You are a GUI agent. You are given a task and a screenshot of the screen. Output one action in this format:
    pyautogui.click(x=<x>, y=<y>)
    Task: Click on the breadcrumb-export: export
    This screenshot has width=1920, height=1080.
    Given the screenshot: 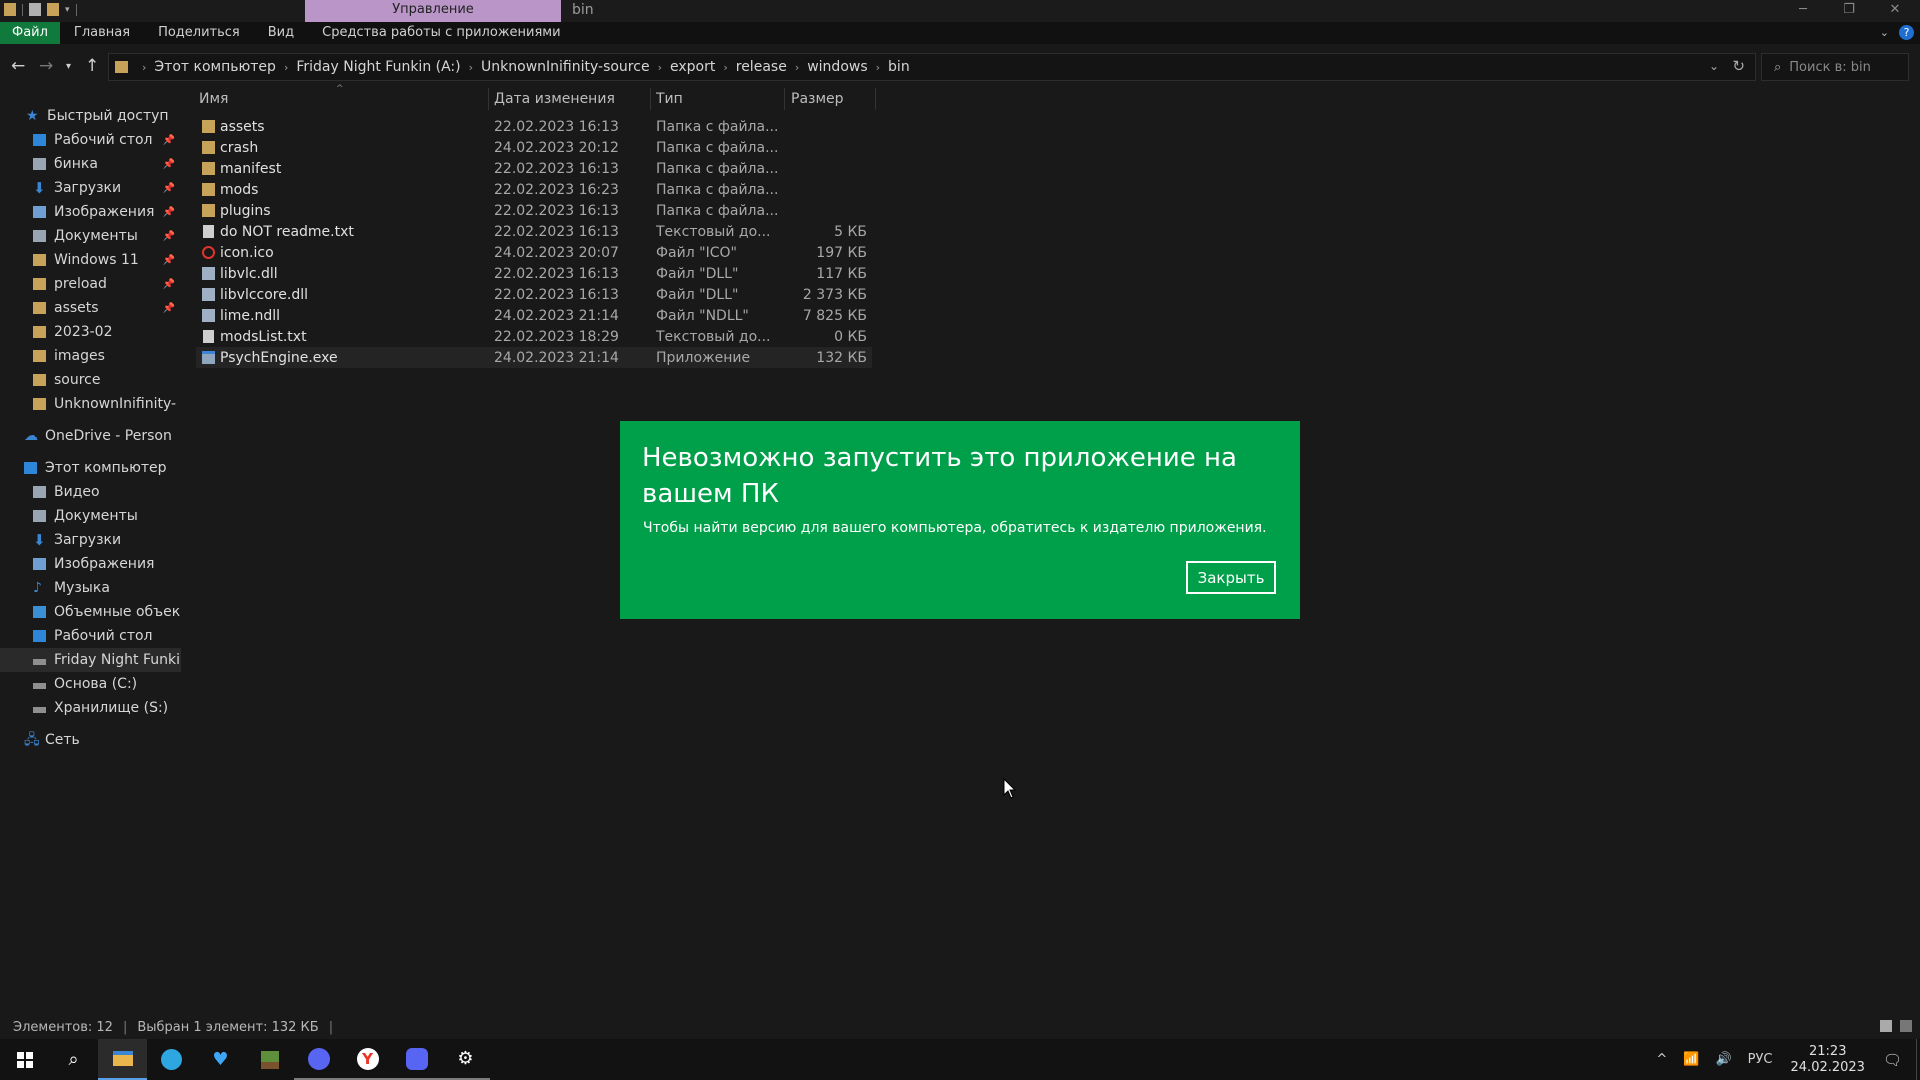 What is the action you would take?
    pyautogui.click(x=692, y=67)
    